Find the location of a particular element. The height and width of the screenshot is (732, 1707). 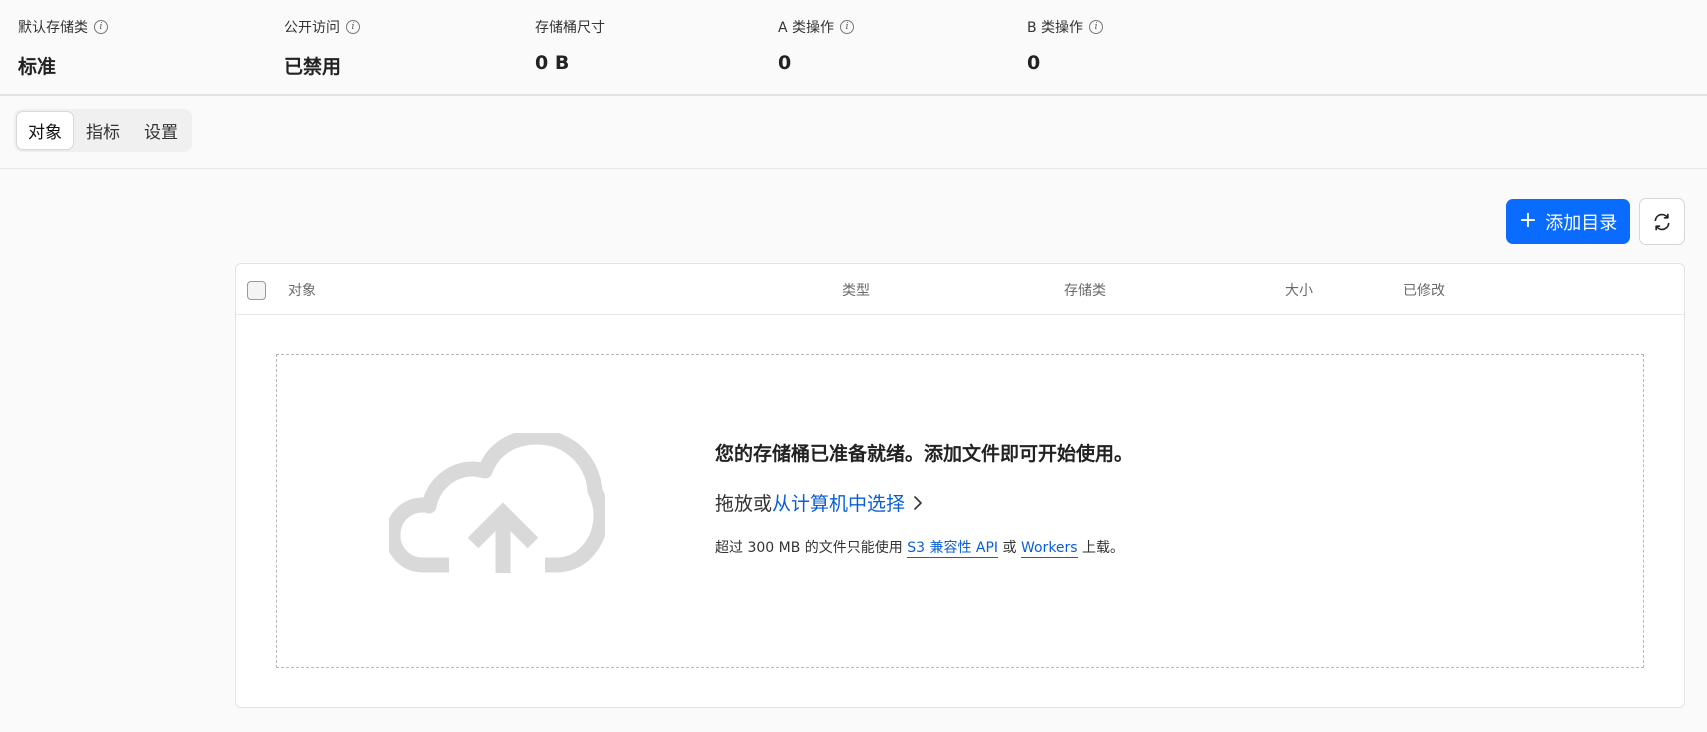

column-header-modified: 已修改 is located at coordinates (1424, 290).